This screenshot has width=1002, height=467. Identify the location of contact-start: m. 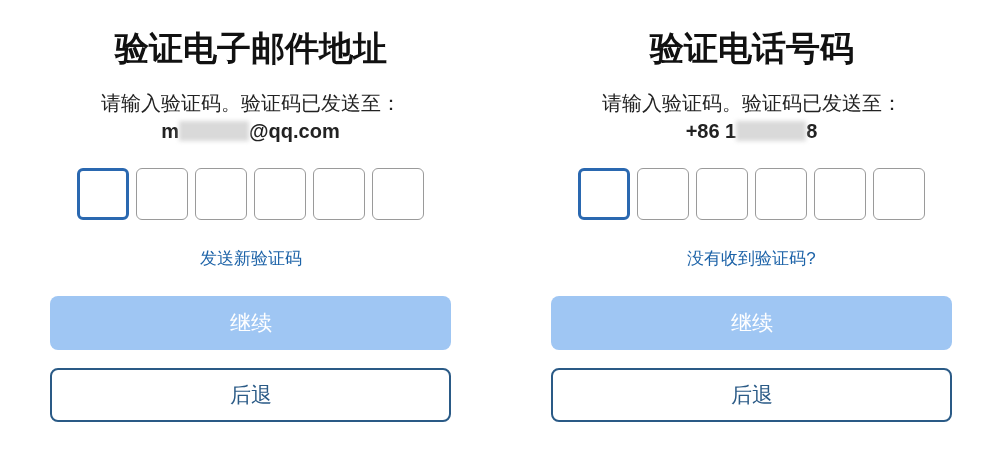
(170, 131).